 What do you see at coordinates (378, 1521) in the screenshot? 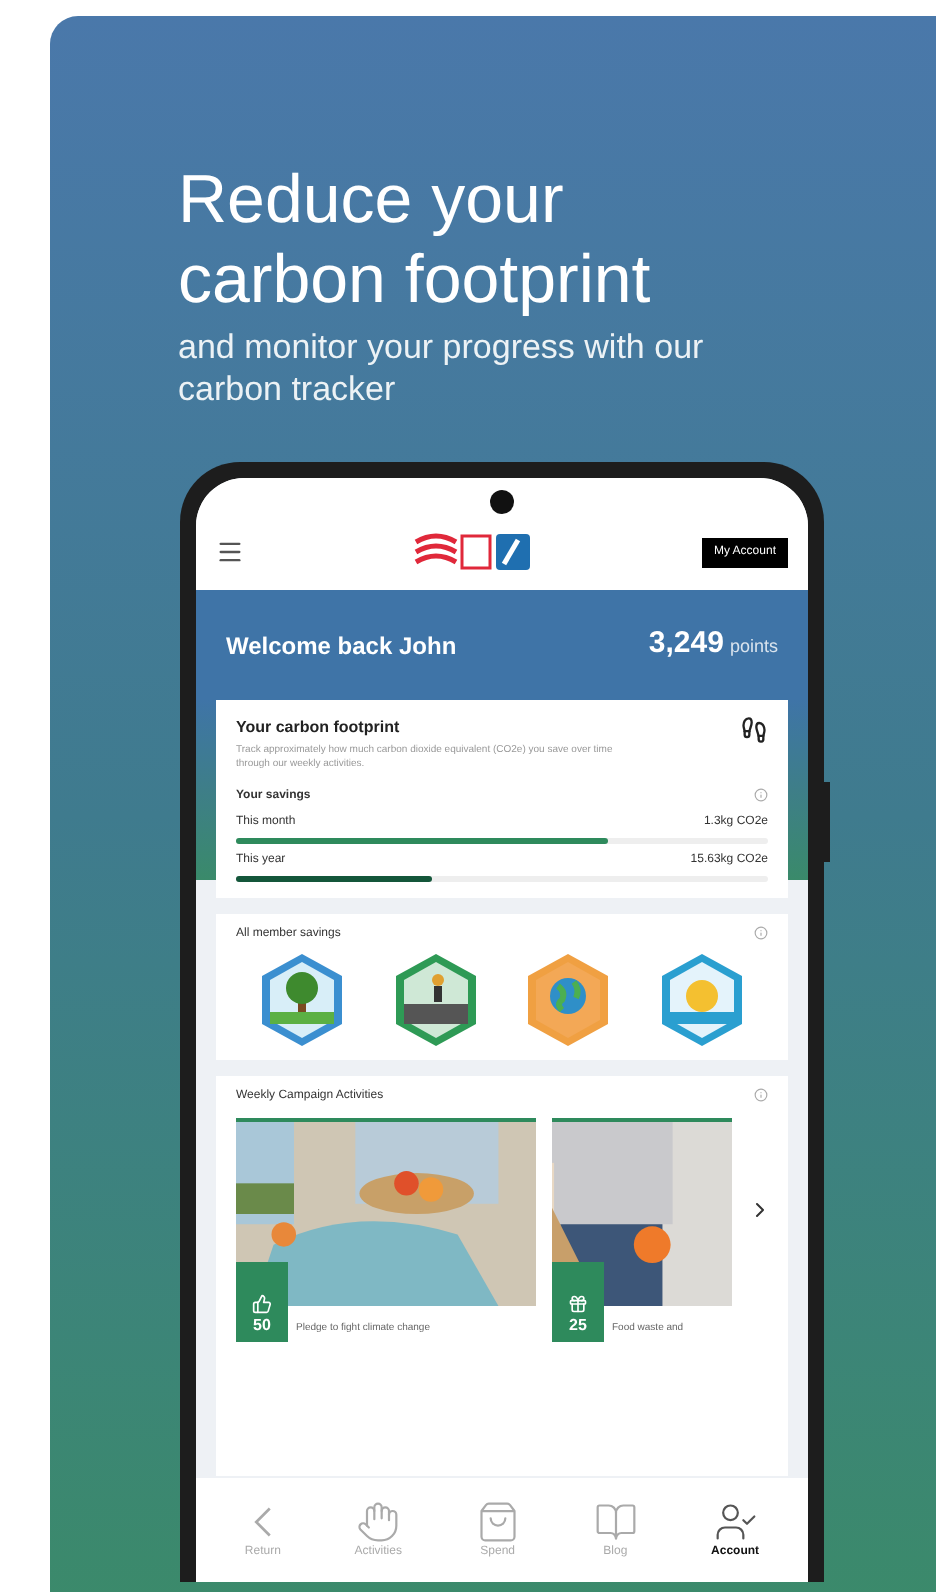
I see `hand-icon` at bounding box center [378, 1521].